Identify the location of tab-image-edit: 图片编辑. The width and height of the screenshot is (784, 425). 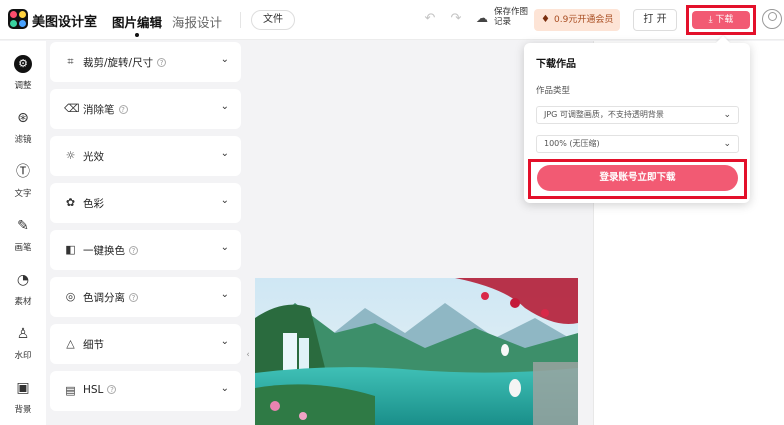
(137, 24).